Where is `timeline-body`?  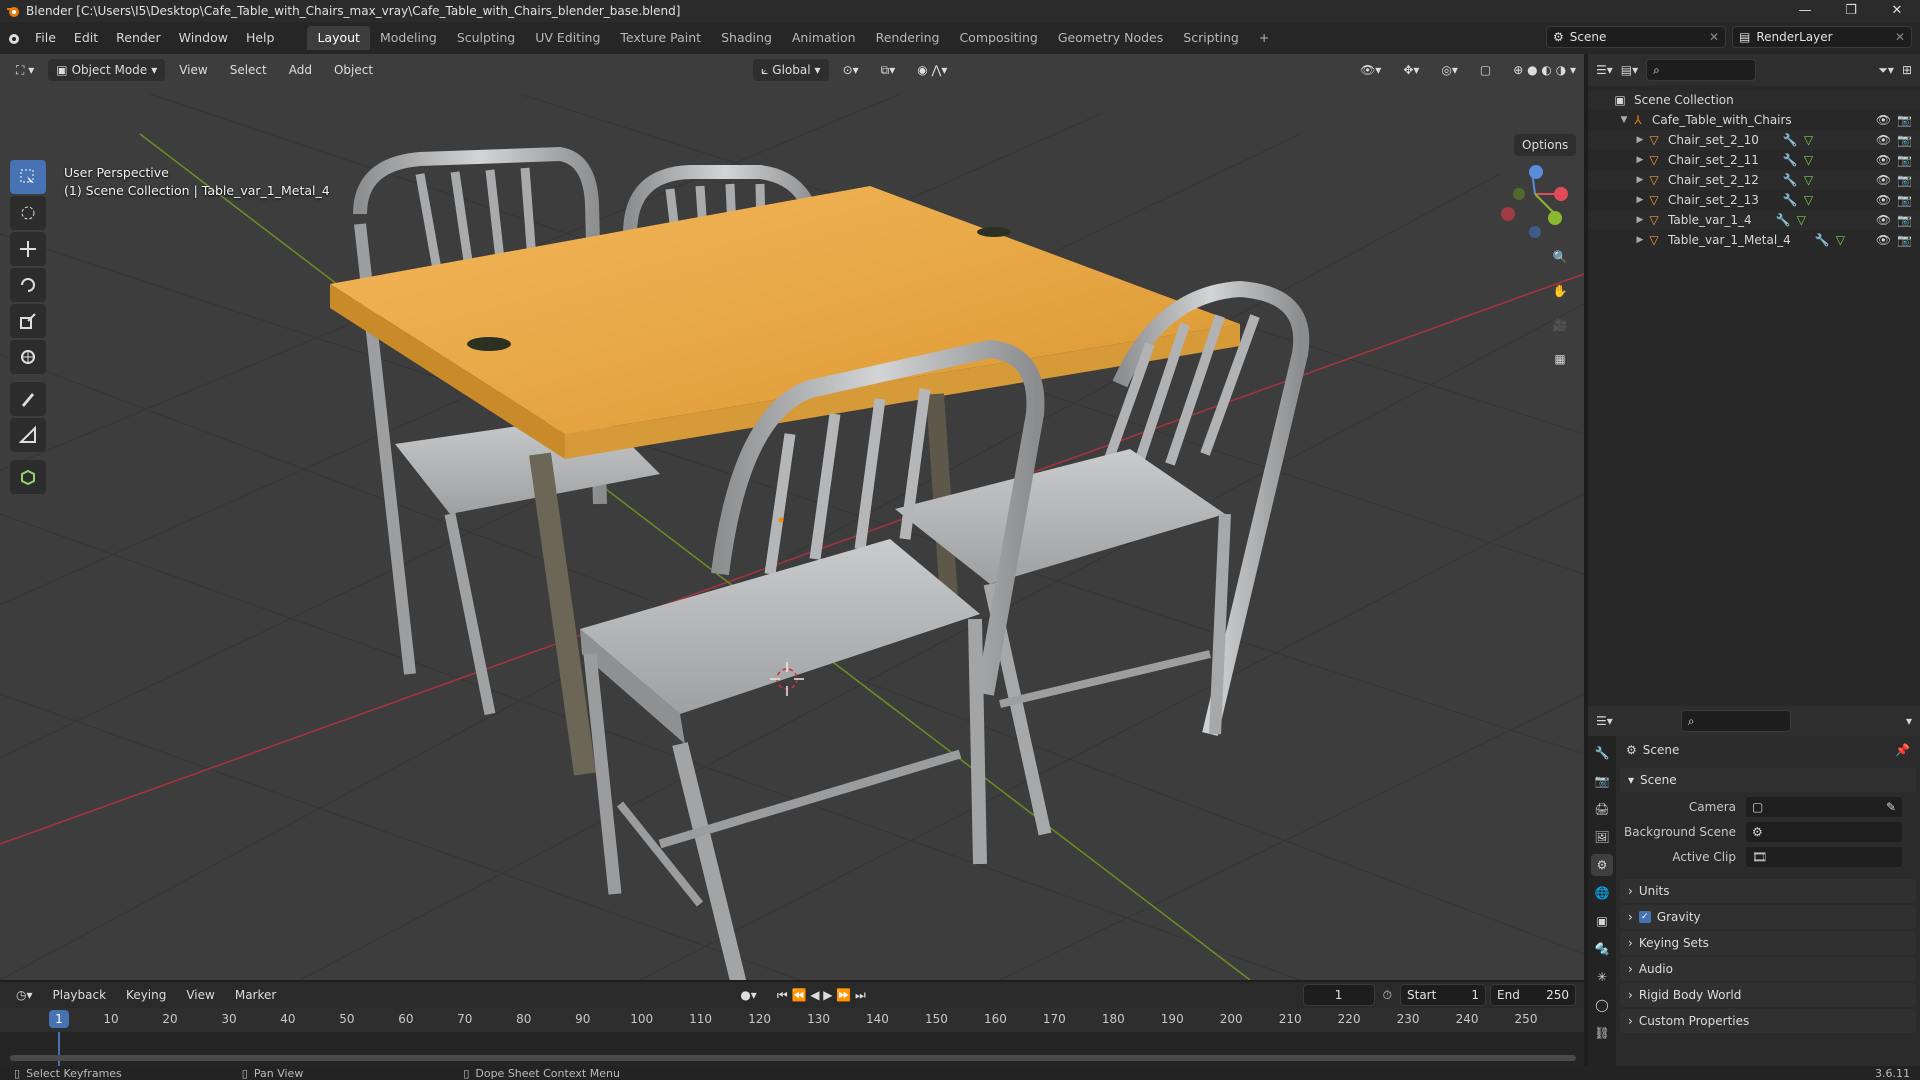
timeline-body is located at coordinates (792, 1049).